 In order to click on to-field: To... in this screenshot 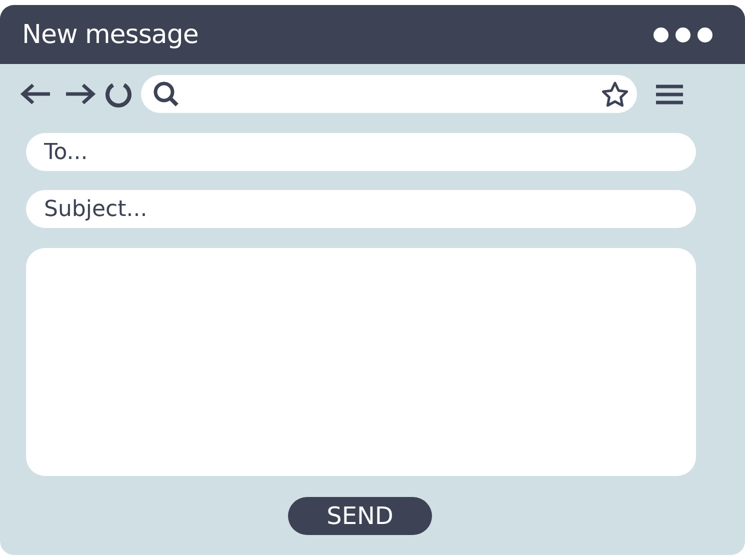, I will do `click(361, 152)`.